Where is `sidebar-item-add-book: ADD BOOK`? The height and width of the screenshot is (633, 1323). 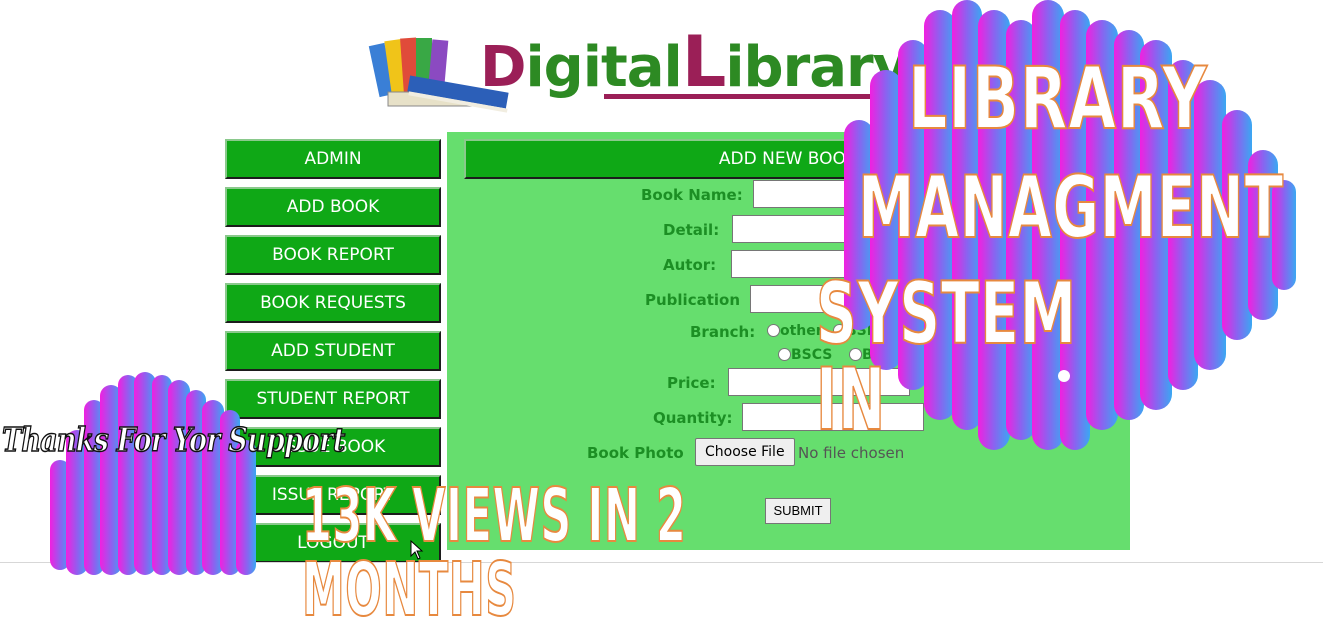 sidebar-item-add-book: ADD BOOK is located at coordinates (333, 207).